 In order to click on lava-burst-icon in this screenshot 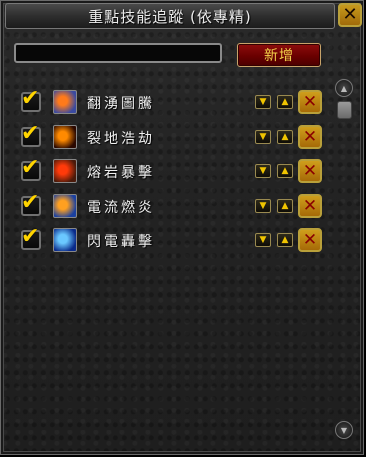, I will do `click(65, 171)`.